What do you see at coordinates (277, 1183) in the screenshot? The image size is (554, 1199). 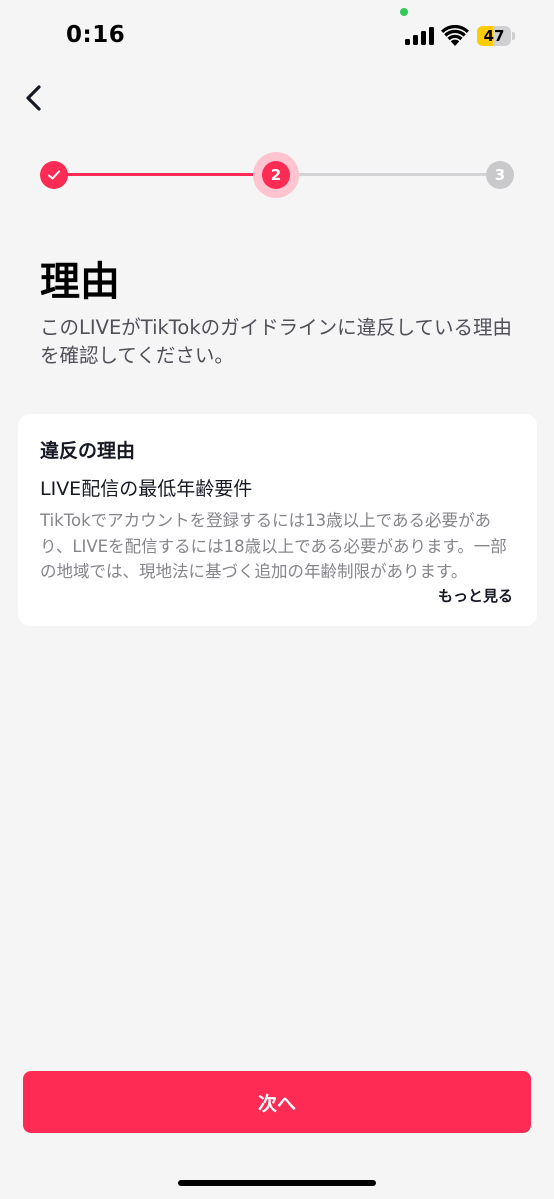 I see `home-indicator` at bounding box center [277, 1183].